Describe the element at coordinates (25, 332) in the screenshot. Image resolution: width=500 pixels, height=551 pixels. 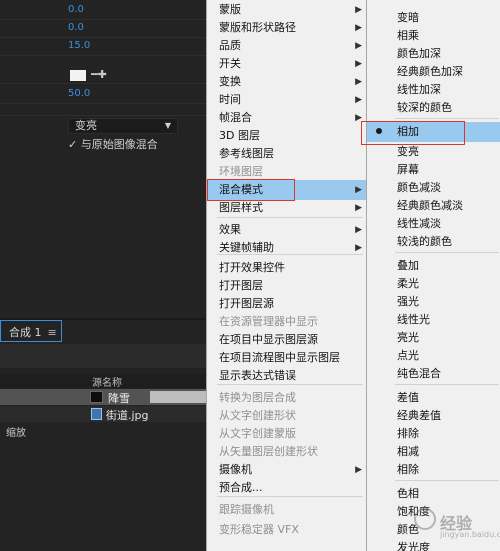
I see `tab-label: 合成 1` at that location.